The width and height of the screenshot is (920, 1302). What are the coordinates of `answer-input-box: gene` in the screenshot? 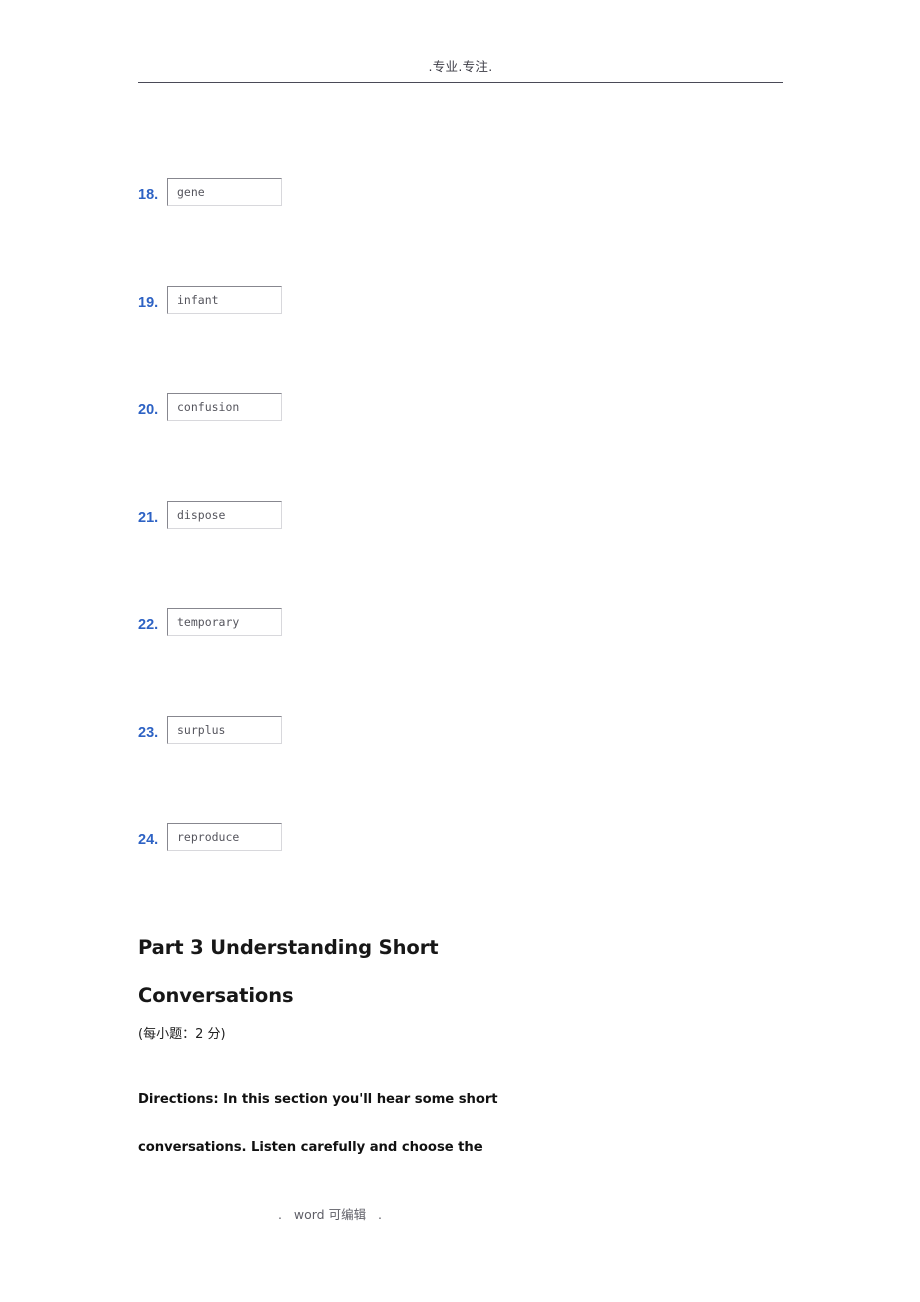 It's located at (224, 192).